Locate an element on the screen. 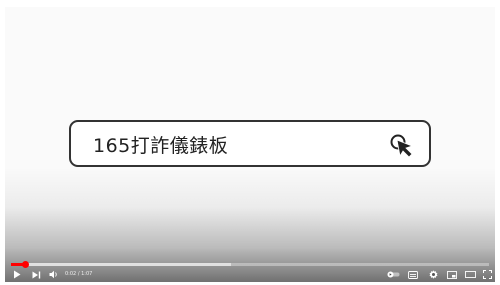  mute-button is located at coordinates (54, 274).